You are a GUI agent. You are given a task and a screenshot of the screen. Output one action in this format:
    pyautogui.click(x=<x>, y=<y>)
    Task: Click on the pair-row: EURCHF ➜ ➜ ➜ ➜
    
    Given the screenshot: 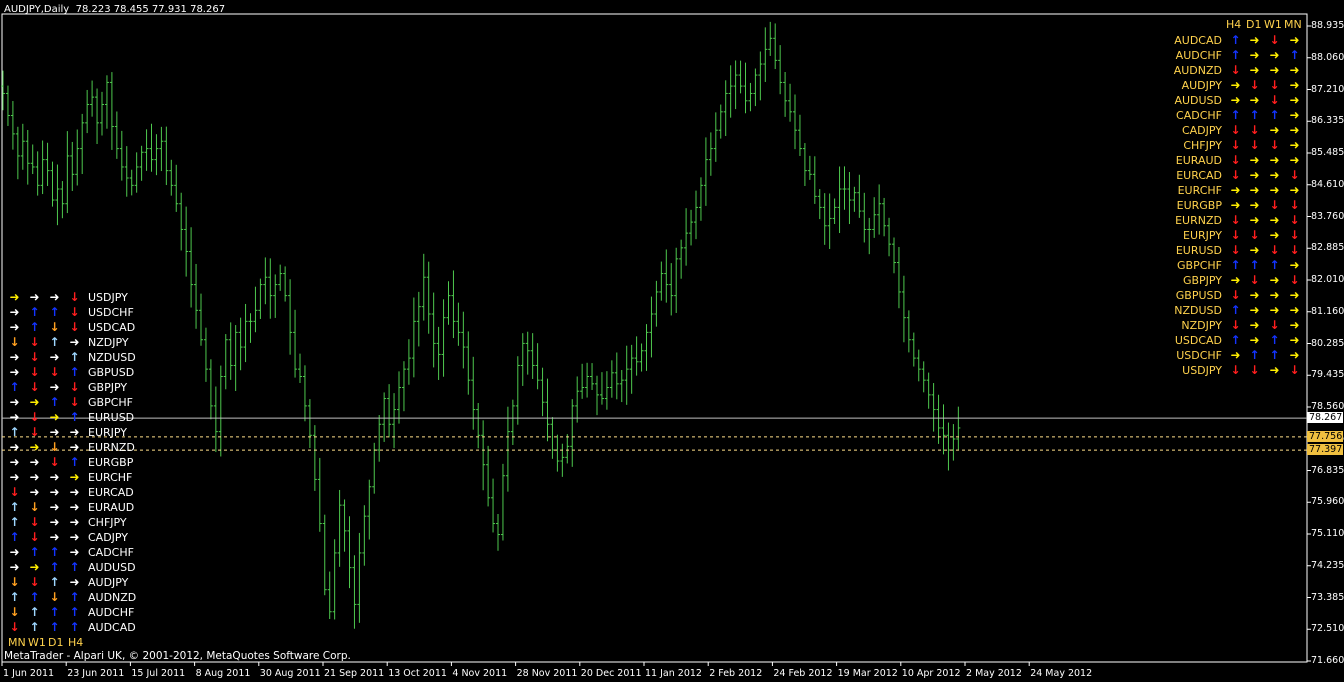 What is the action you would take?
    pyautogui.click(x=76, y=477)
    